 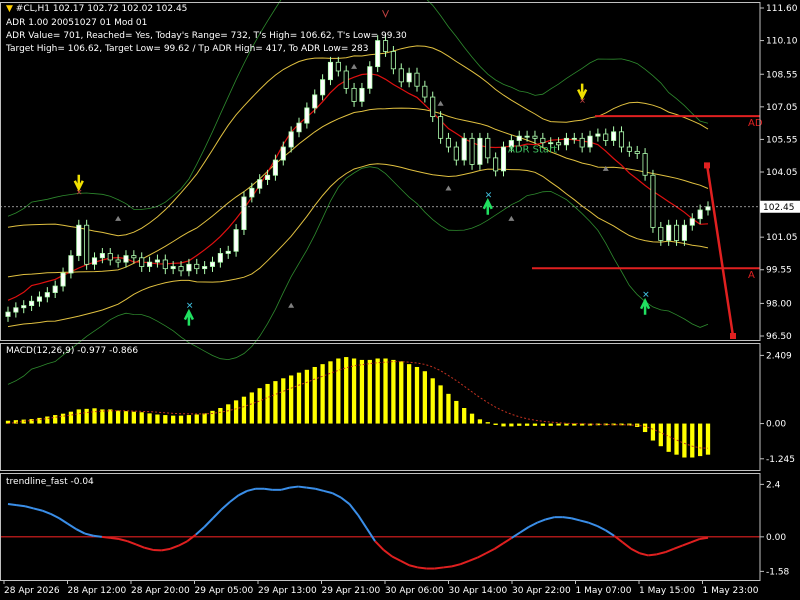 What do you see at coordinates (582, 101) in the screenshot?
I see `sell-marker-icon: ✕` at bounding box center [582, 101].